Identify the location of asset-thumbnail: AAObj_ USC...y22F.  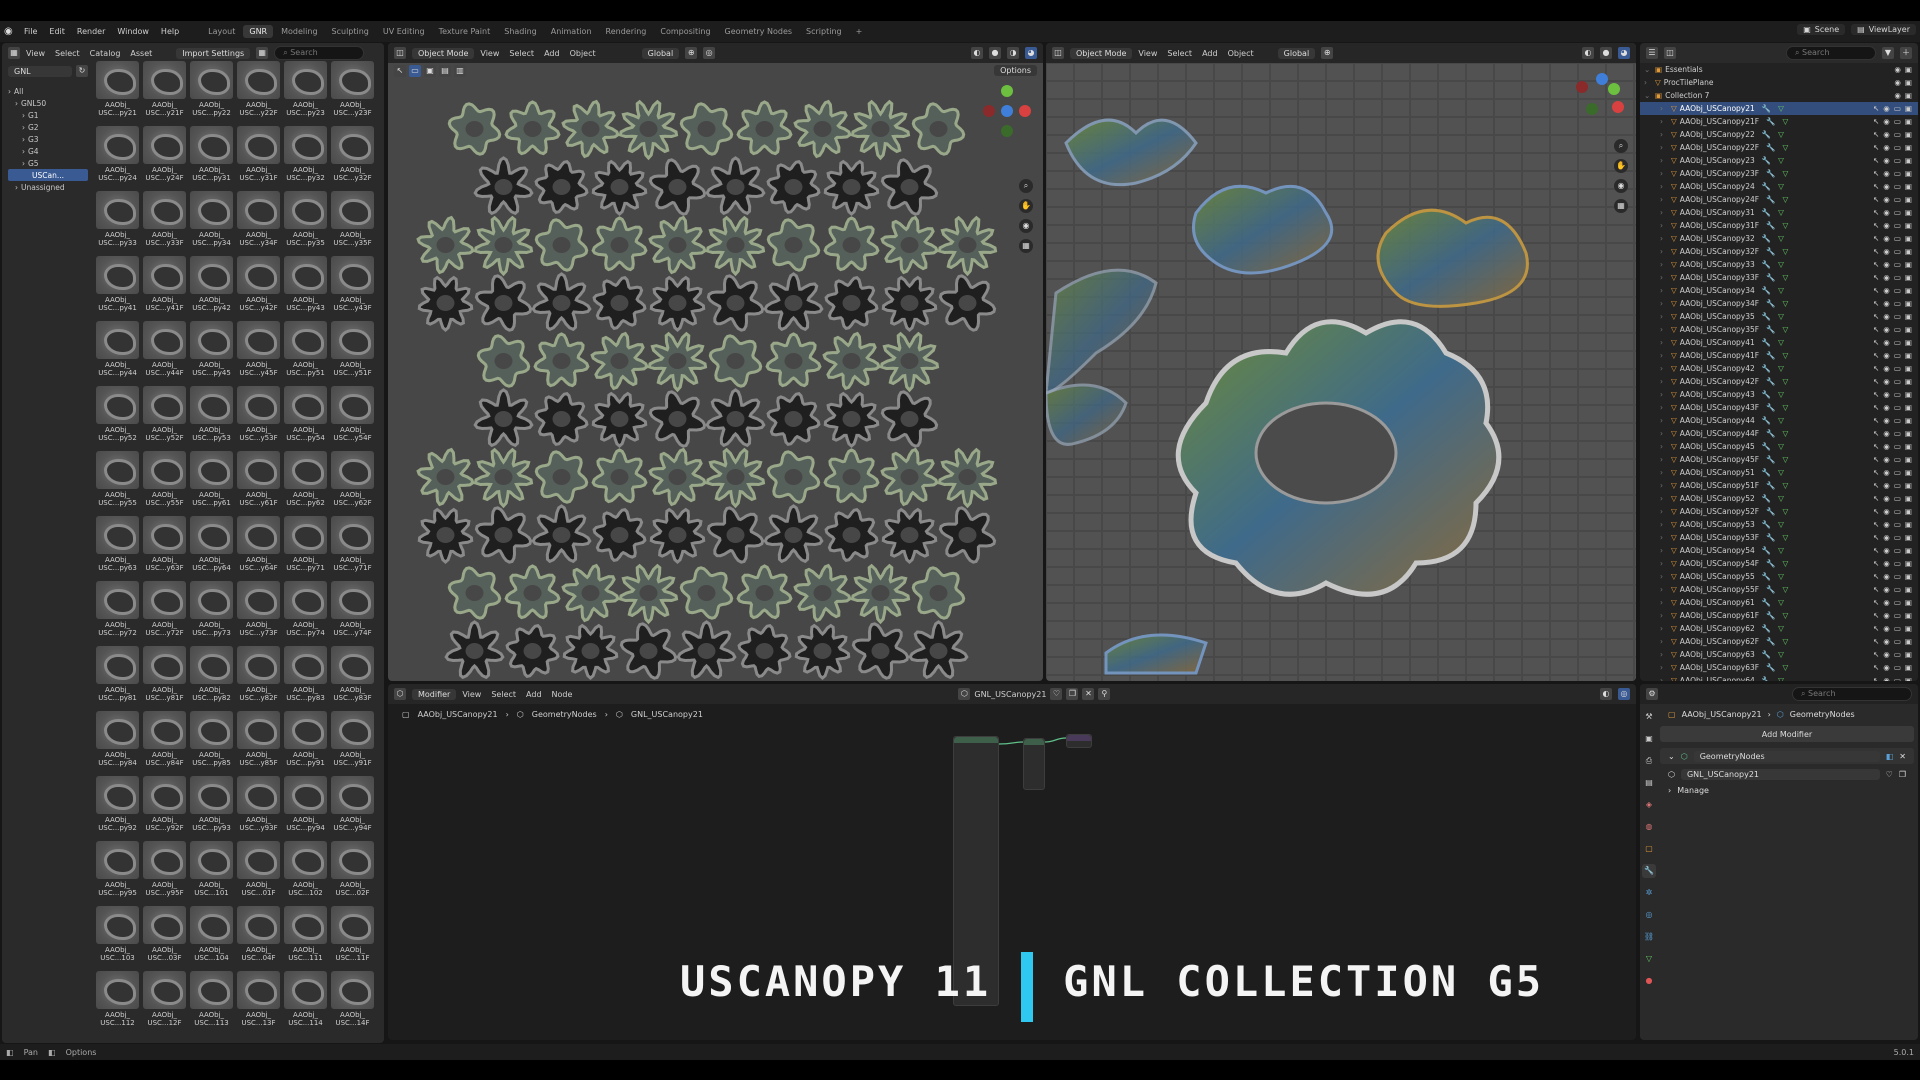
(258, 92).